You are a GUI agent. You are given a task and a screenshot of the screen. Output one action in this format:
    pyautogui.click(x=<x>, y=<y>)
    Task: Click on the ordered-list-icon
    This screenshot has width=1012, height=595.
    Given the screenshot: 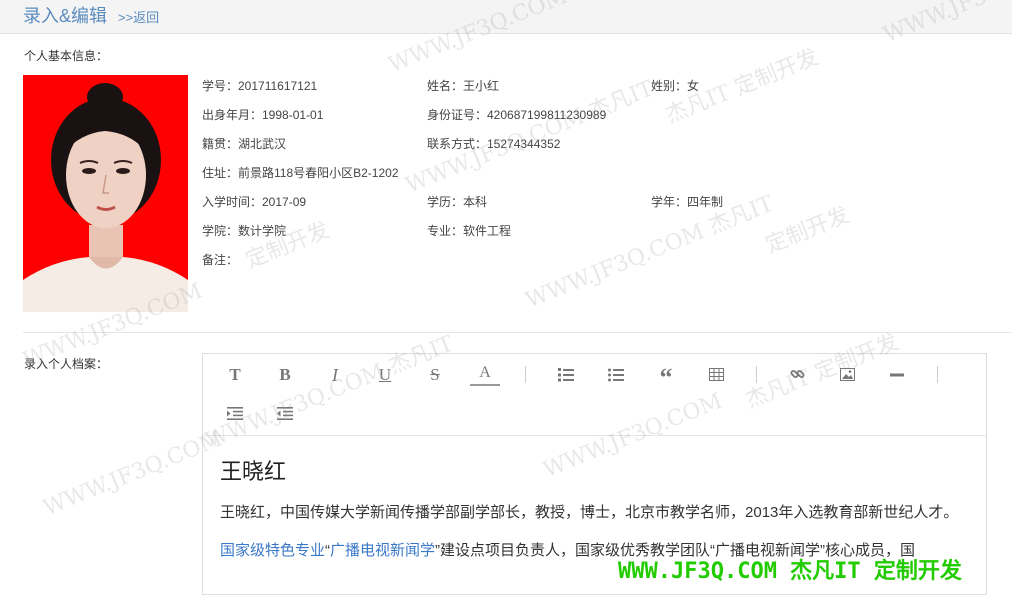 What is the action you would take?
    pyautogui.click(x=566, y=374)
    